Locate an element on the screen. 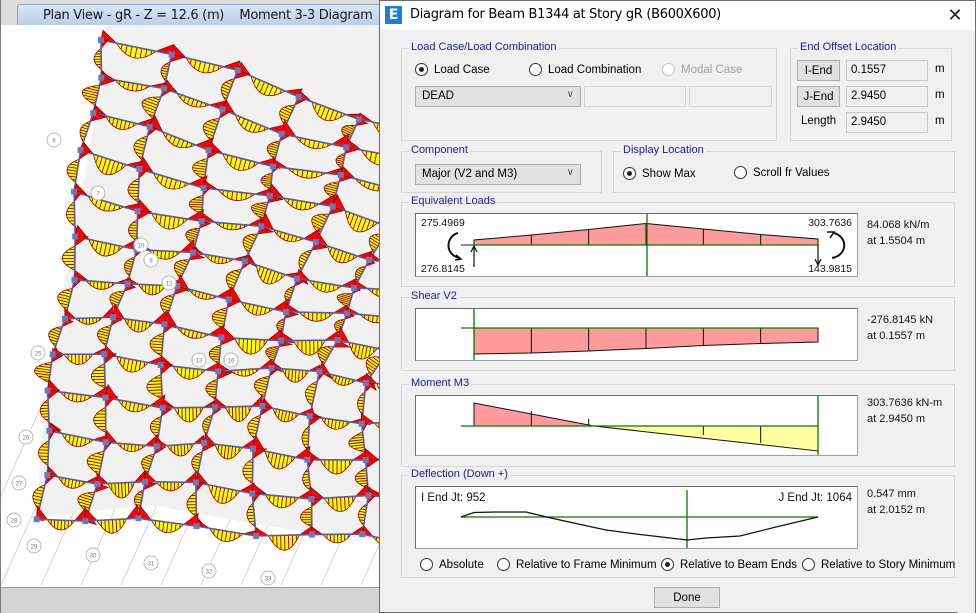 Image resolution: width=976 pixels, height=613 pixels. j-end-button: J-End is located at coordinates (818, 96).